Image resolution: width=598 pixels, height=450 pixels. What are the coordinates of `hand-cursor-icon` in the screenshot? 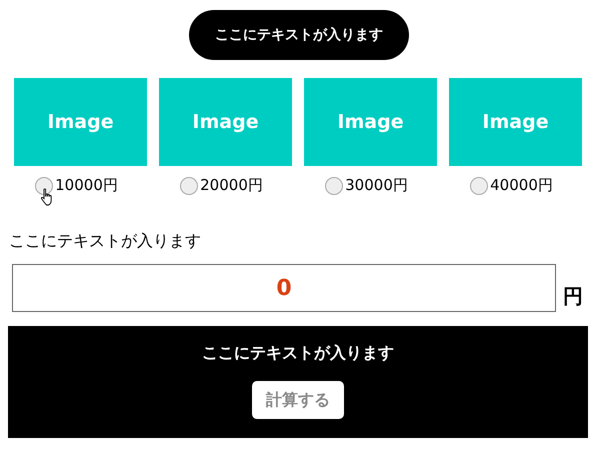 It's located at (47, 197).